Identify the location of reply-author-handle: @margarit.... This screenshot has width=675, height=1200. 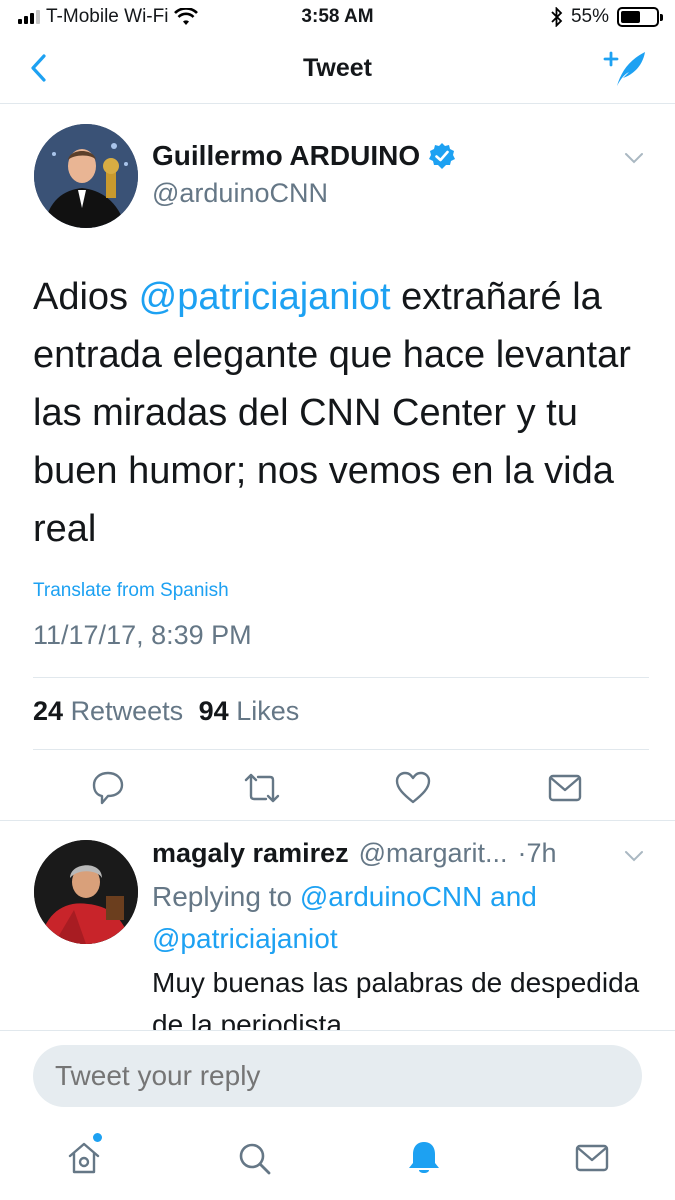
(433, 853).